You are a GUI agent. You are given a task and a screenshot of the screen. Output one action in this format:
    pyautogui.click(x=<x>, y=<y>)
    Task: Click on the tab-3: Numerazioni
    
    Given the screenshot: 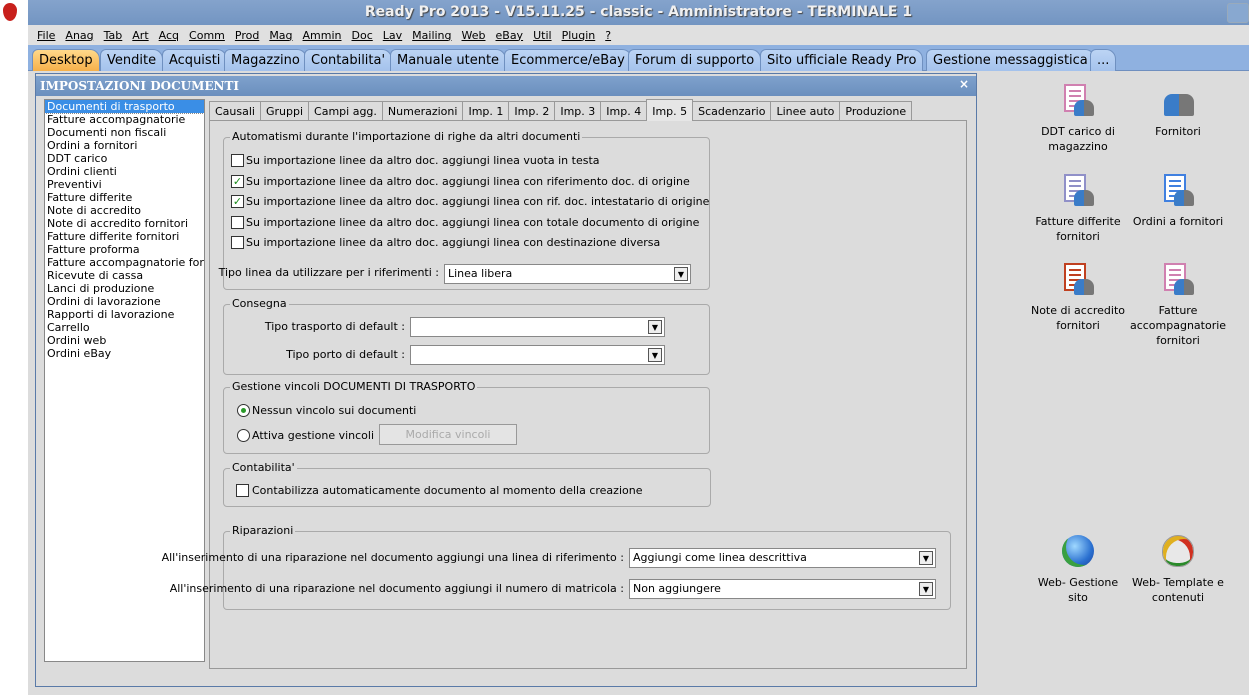 What is the action you would take?
    pyautogui.click(x=422, y=111)
    